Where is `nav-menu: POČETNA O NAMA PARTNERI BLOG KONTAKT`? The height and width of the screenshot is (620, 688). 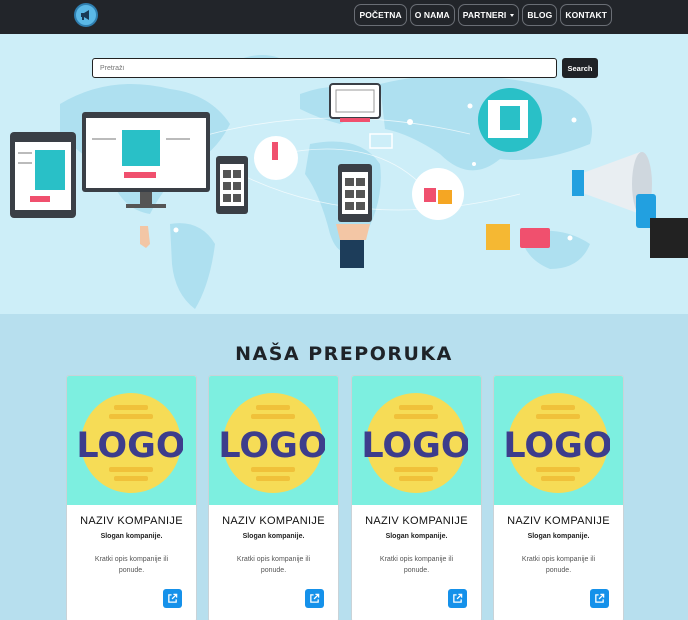
nav-menu: POČETNA O NAMA PARTNERI BLOG KONTAKT is located at coordinates (483, 15).